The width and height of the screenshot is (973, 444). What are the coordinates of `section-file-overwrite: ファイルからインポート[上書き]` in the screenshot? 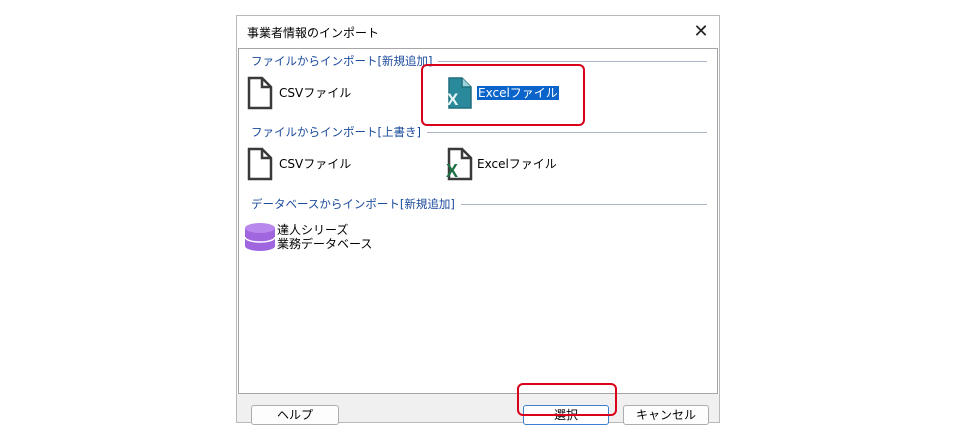 It's located at (477, 132).